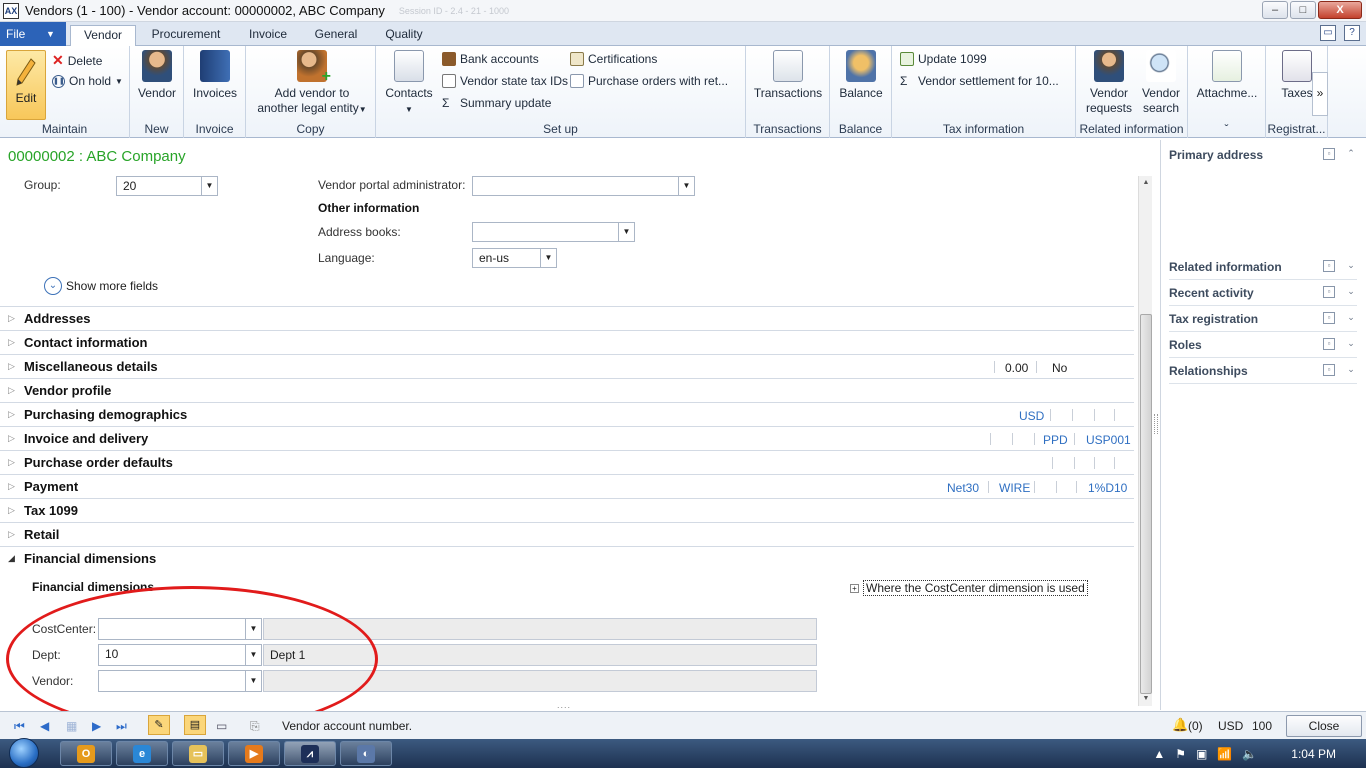 The image size is (1366, 768). I want to click on edit-button: Edit, so click(26, 85).